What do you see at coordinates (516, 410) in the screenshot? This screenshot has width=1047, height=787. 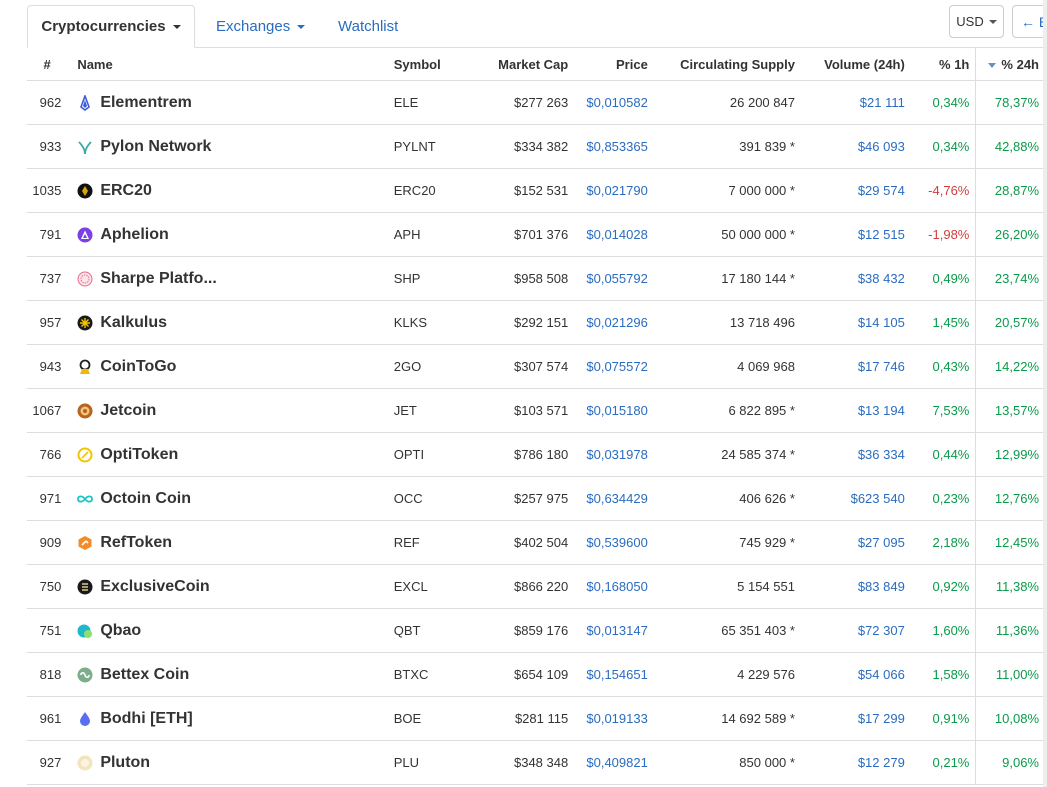 I see `row-market-cap: $103 571` at bounding box center [516, 410].